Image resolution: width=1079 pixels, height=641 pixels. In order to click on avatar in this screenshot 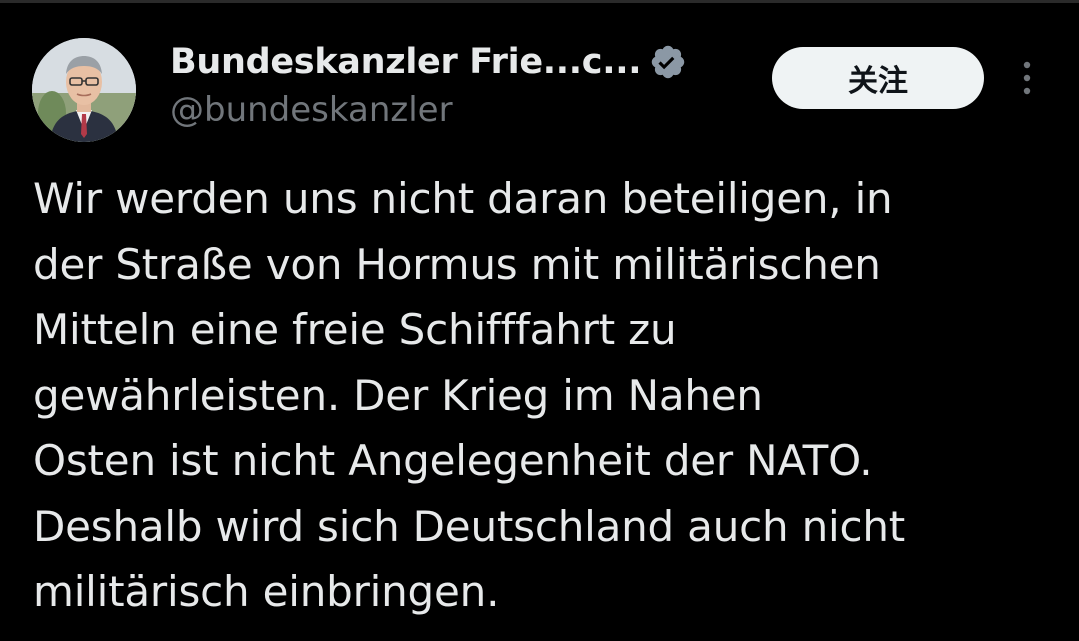, I will do `click(84, 90)`.